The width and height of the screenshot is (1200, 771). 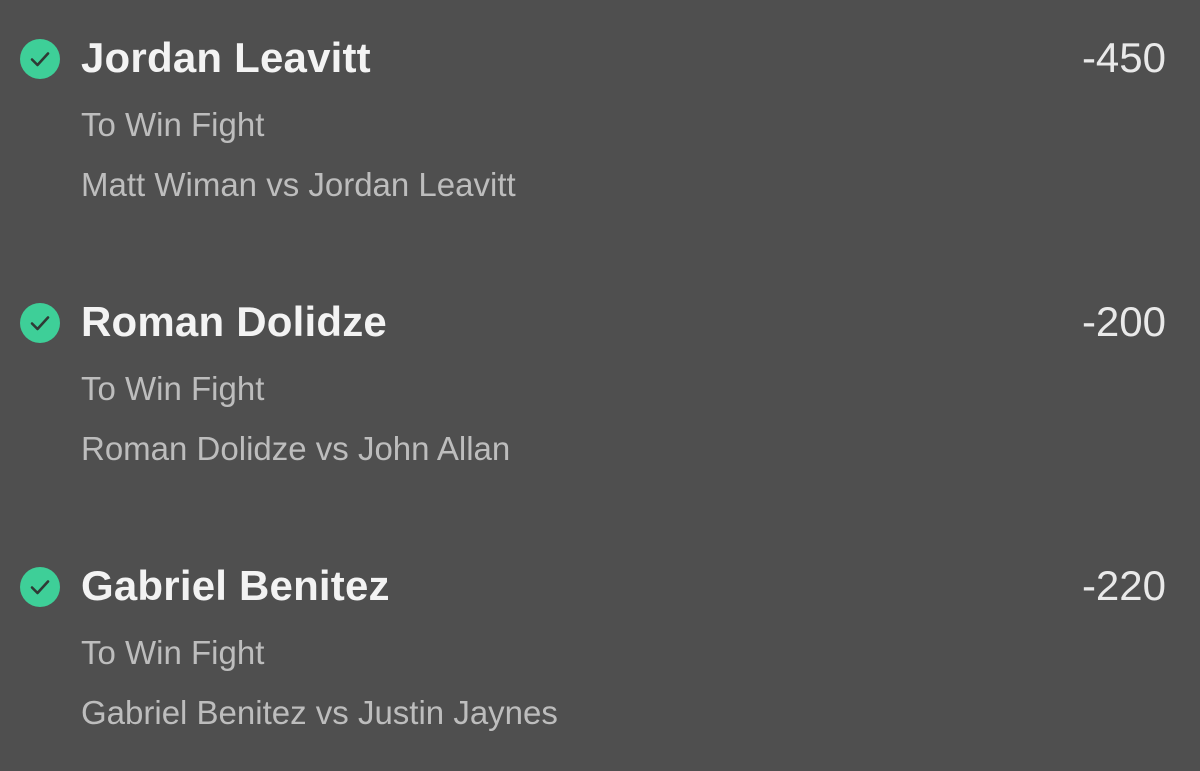 I want to click on event-name: Matt Wiman vs Jordan Leavitt, so click(x=298, y=184).